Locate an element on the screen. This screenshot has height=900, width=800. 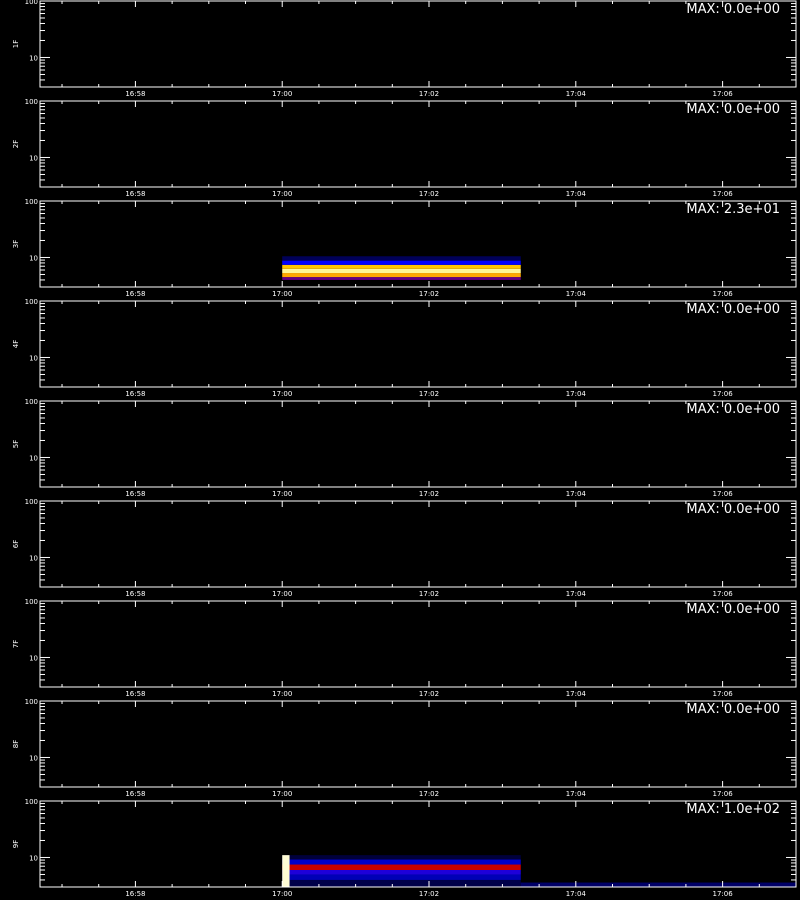
max-value-label: MAX: 2.3e+01 is located at coordinates (733, 209).